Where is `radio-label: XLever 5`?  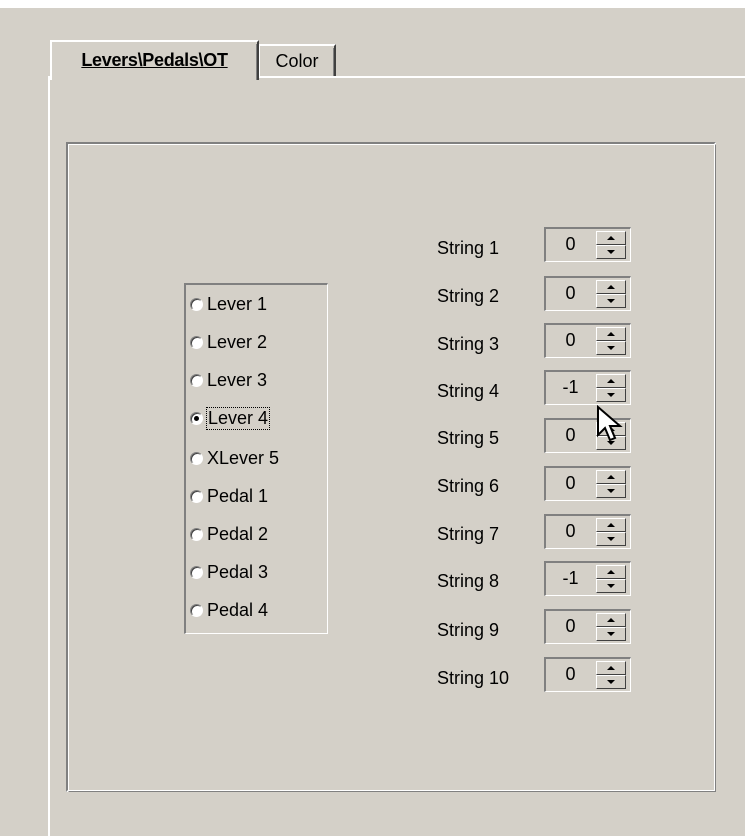 radio-label: XLever 5 is located at coordinates (243, 458).